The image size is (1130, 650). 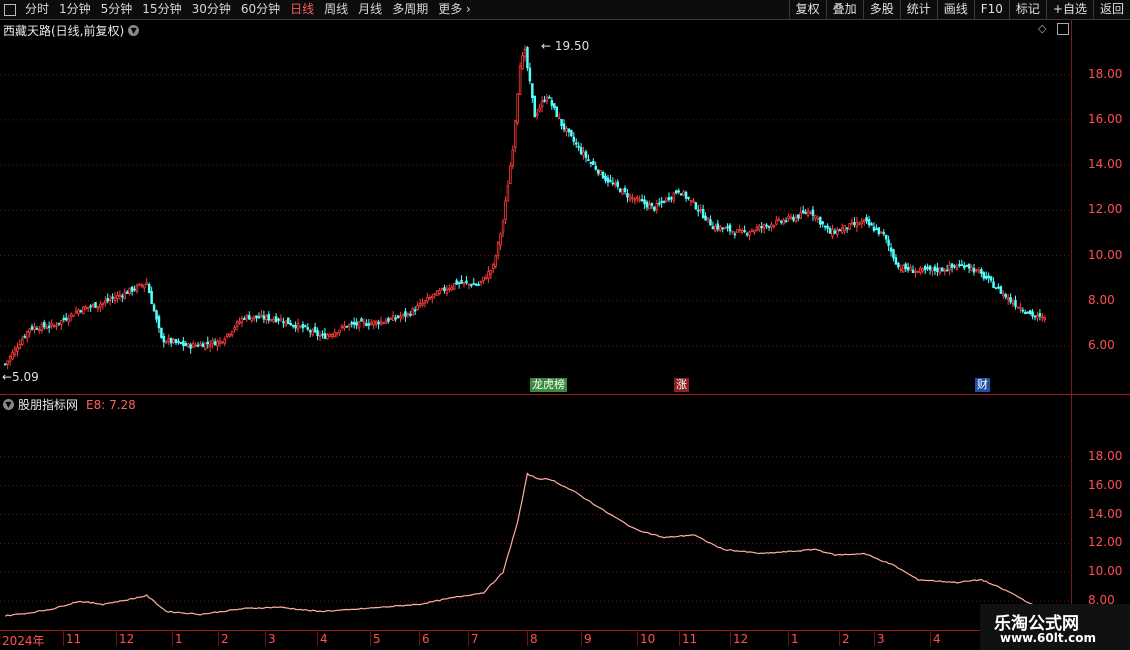 I want to click on period-tab: 30分钟, so click(x=211, y=9).